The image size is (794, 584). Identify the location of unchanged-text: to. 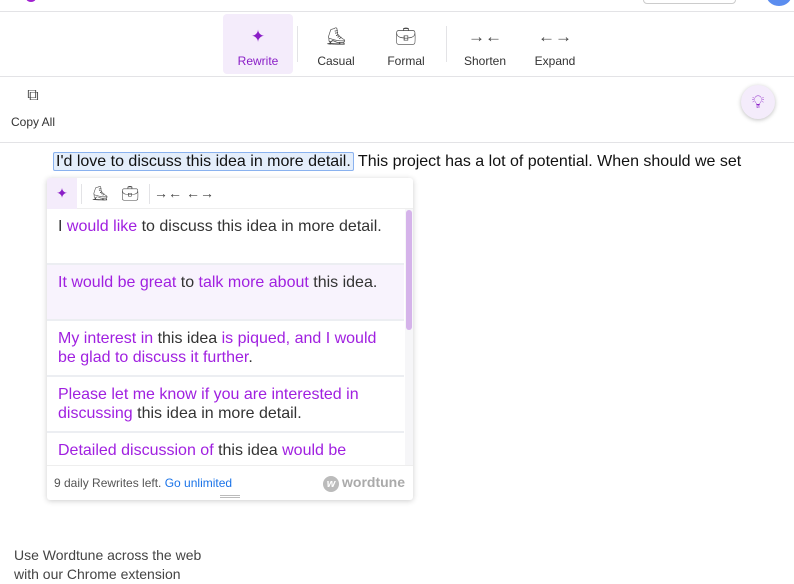
(187, 282).